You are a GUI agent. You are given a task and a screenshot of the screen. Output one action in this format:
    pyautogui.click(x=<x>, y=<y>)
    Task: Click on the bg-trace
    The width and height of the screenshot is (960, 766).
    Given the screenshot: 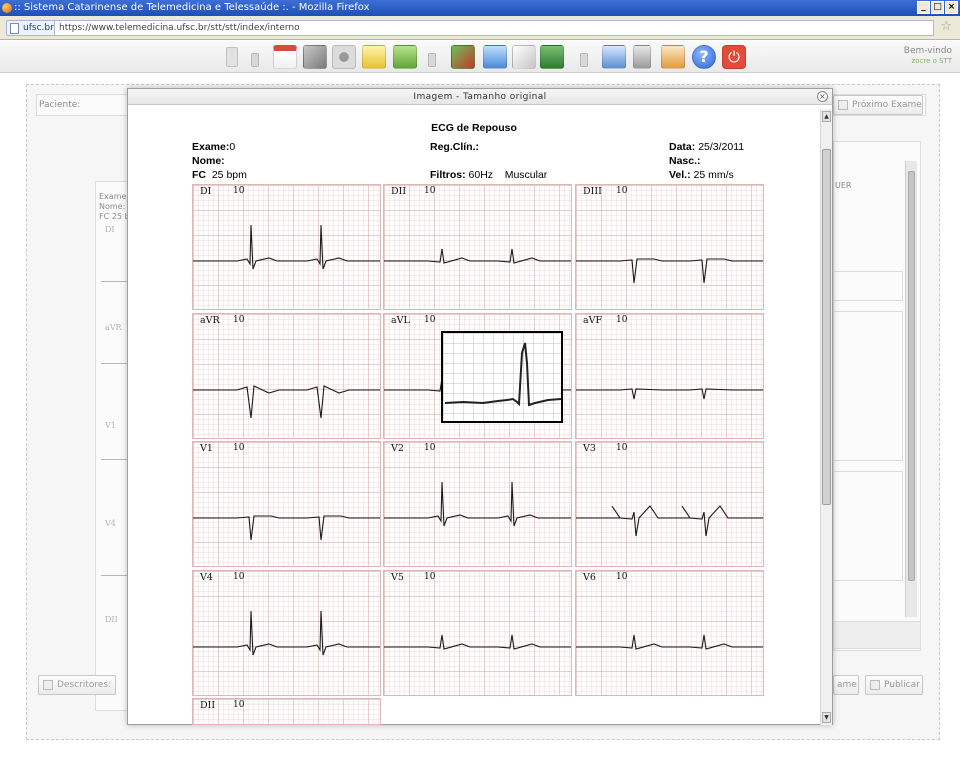 What is the action you would take?
    pyautogui.click(x=114, y=459)
    